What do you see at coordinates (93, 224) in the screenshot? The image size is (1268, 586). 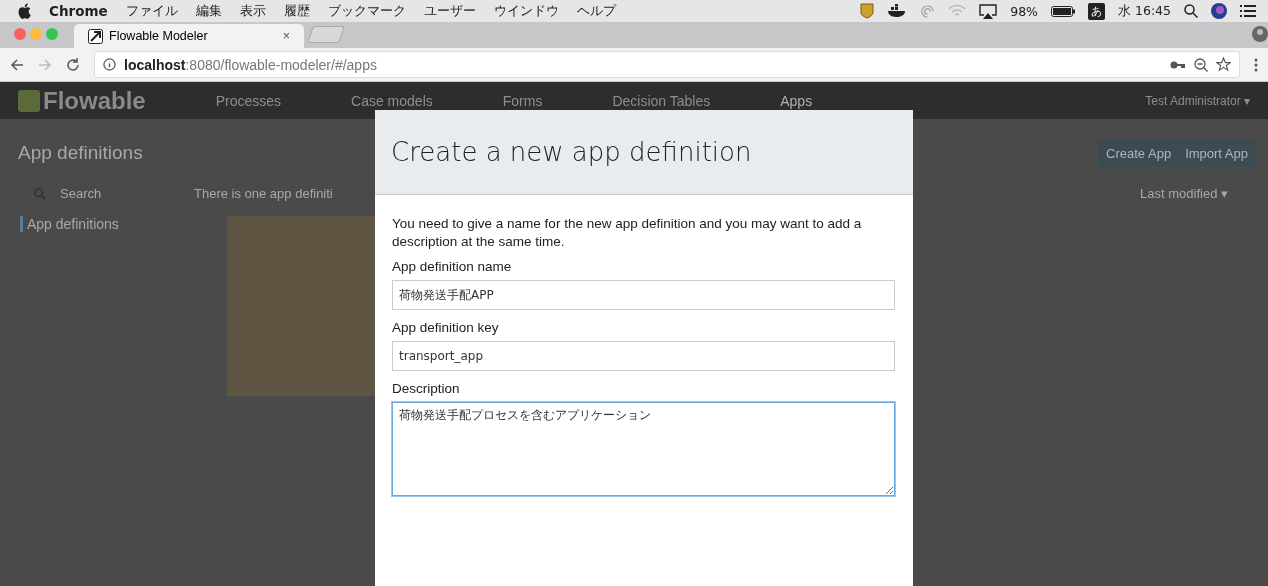 I see `sidebar-item: App definitions` at bounding box center [93, 224].